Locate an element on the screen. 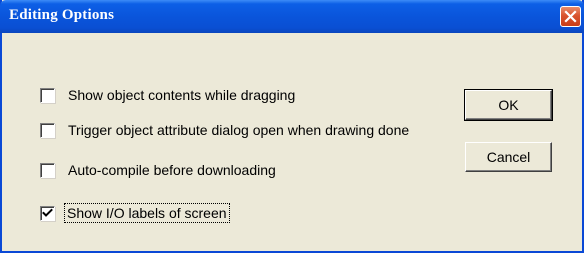 The image size is (584, 255). close-button is located at coordinates (570, 16).